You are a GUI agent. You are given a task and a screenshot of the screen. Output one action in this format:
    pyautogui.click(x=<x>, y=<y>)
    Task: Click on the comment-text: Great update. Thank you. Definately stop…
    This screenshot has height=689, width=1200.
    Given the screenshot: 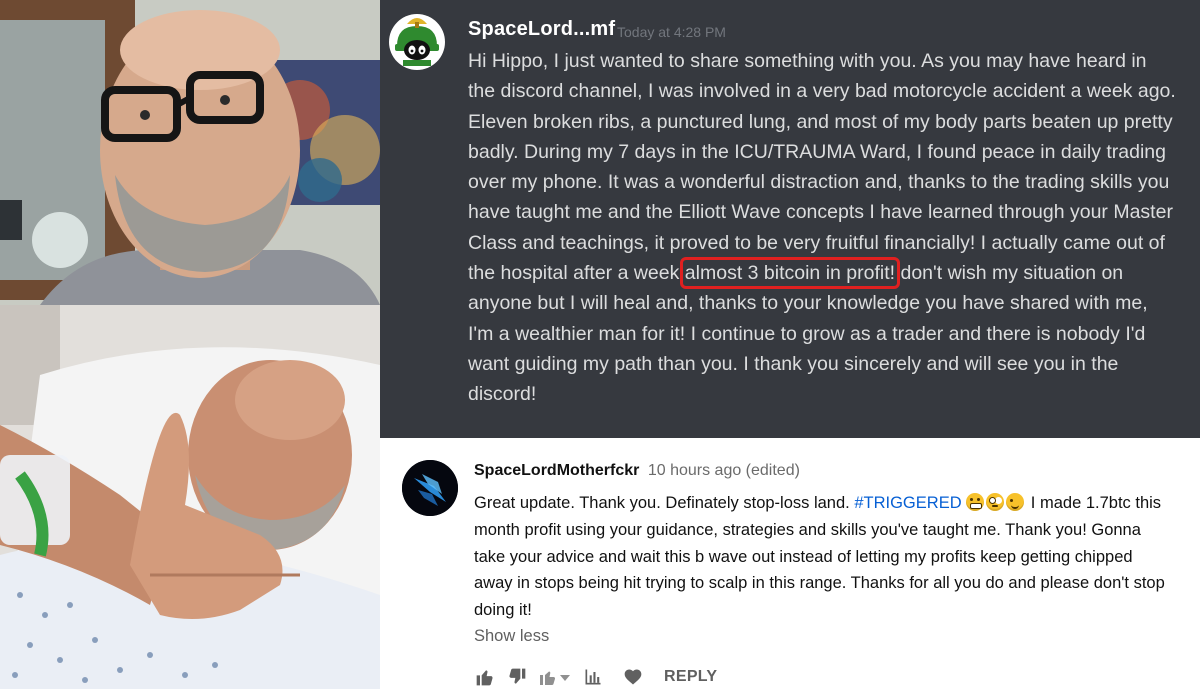 What is the action you would take?
    pyautogui.click(x=824, y=557)
    